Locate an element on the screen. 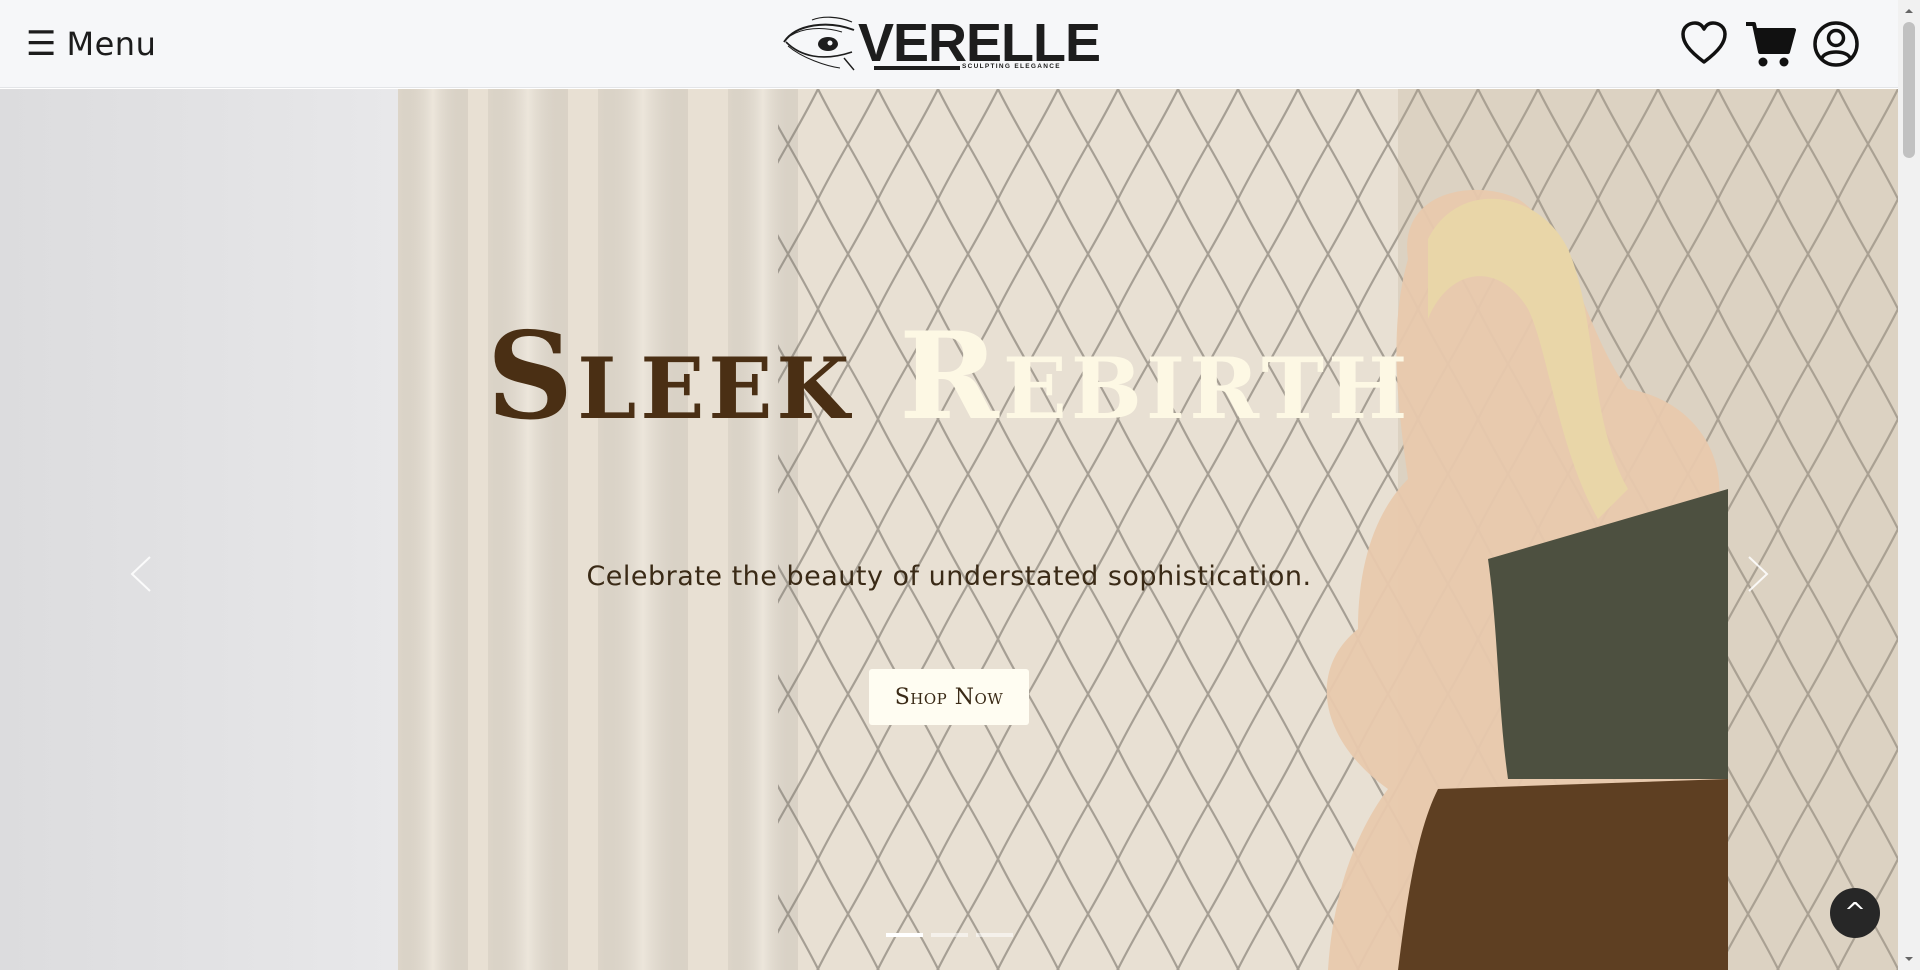 Image resolution: width=1920 pixels, height=970 pixels. slider-prev-button is located at coordinates (142, 574).